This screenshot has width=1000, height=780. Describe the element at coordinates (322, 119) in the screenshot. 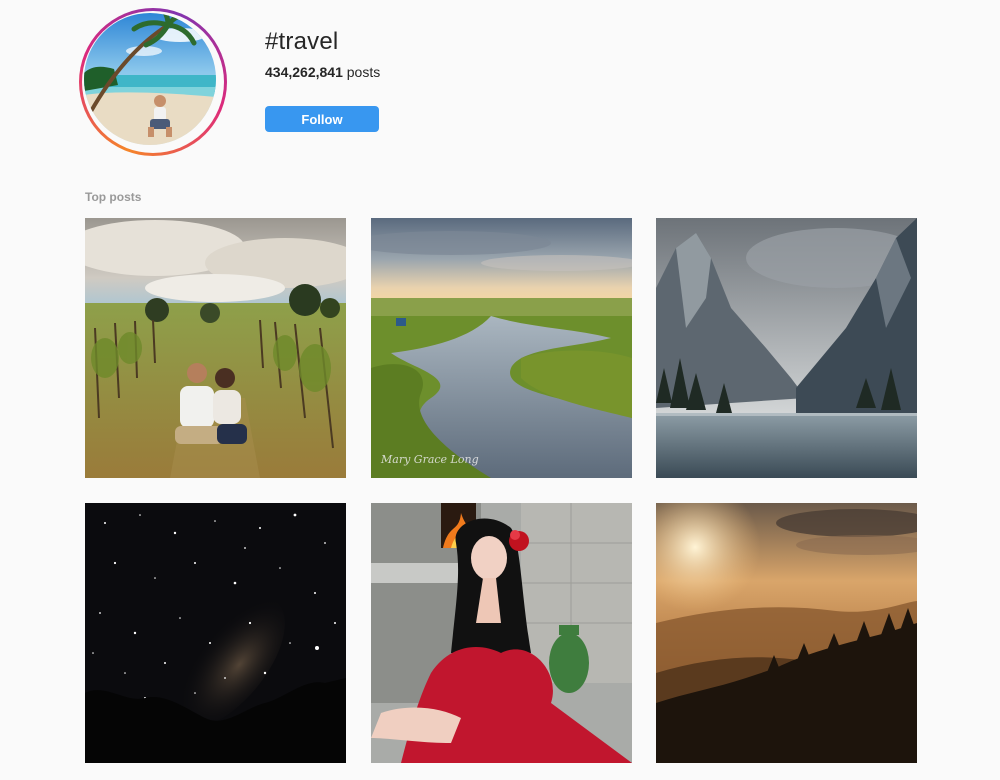

I see `follow-button: Follow` at that location.